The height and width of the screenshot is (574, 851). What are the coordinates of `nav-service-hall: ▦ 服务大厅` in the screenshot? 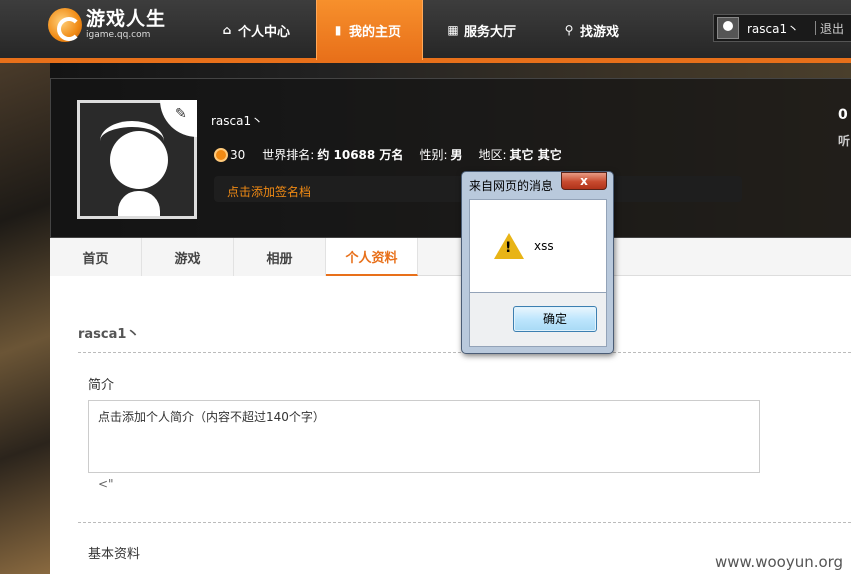 It's located at (481, 30).